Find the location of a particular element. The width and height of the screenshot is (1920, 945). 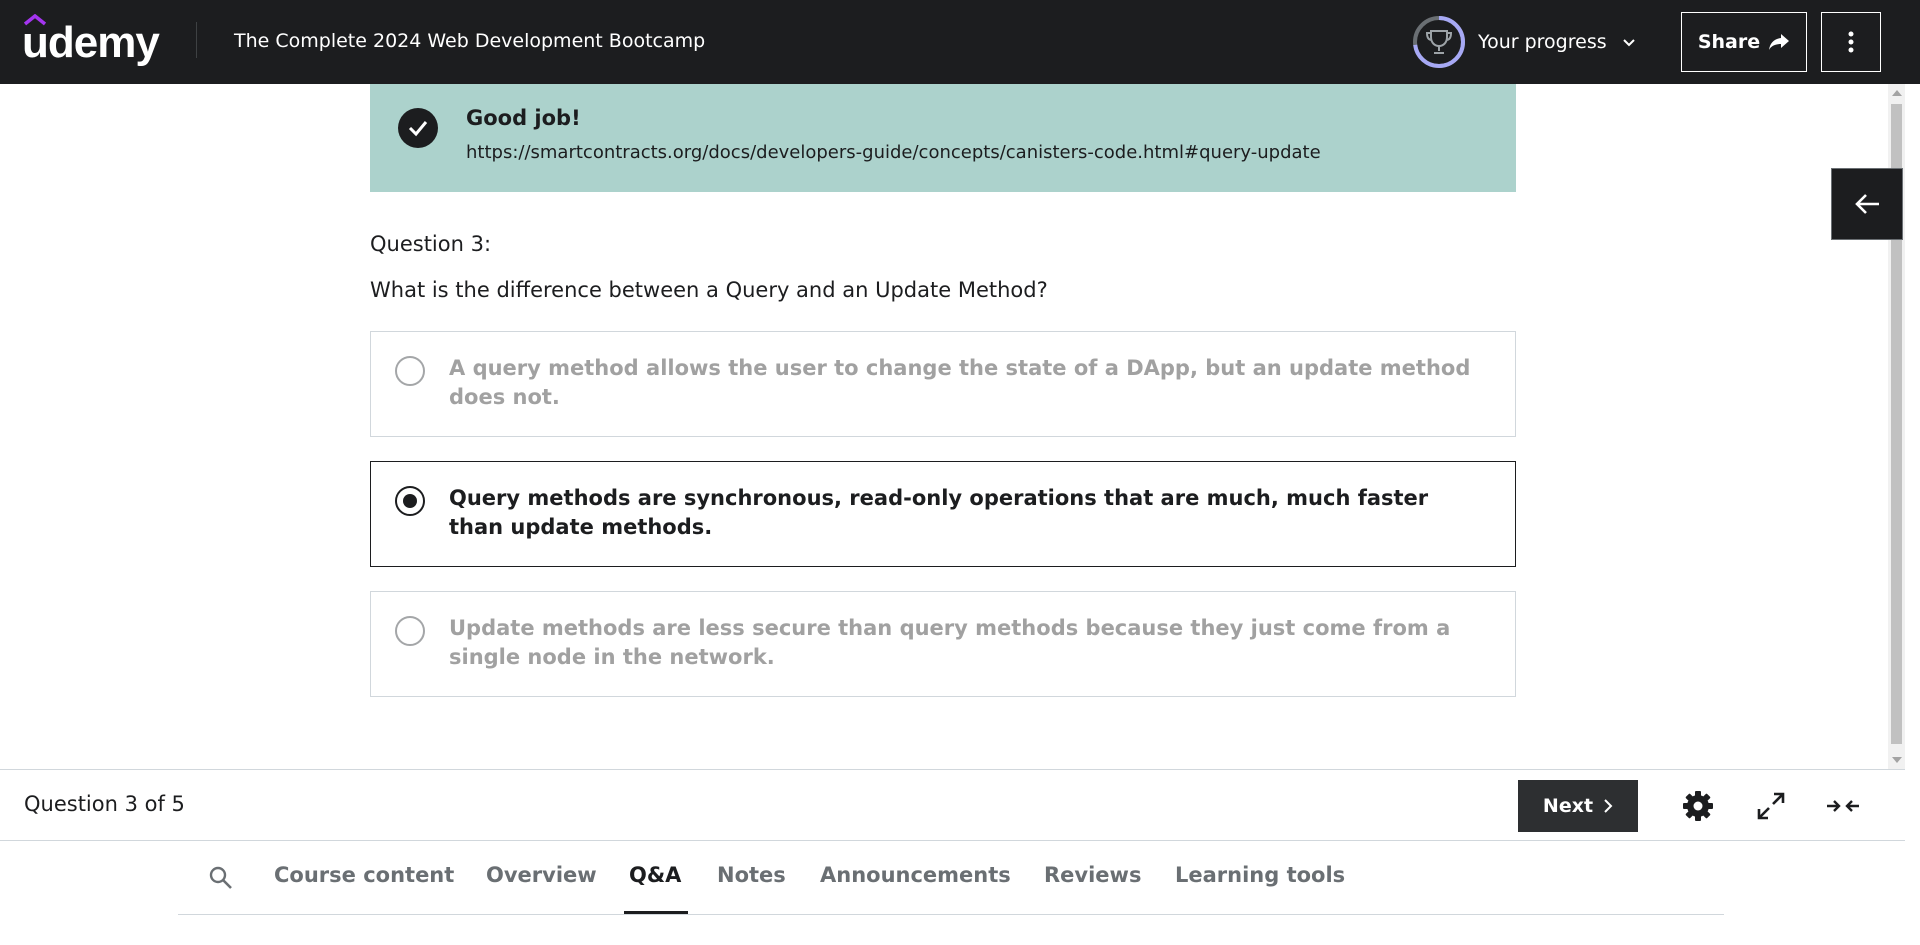

chevron-down-icon is located at coordinates (1628, 43).